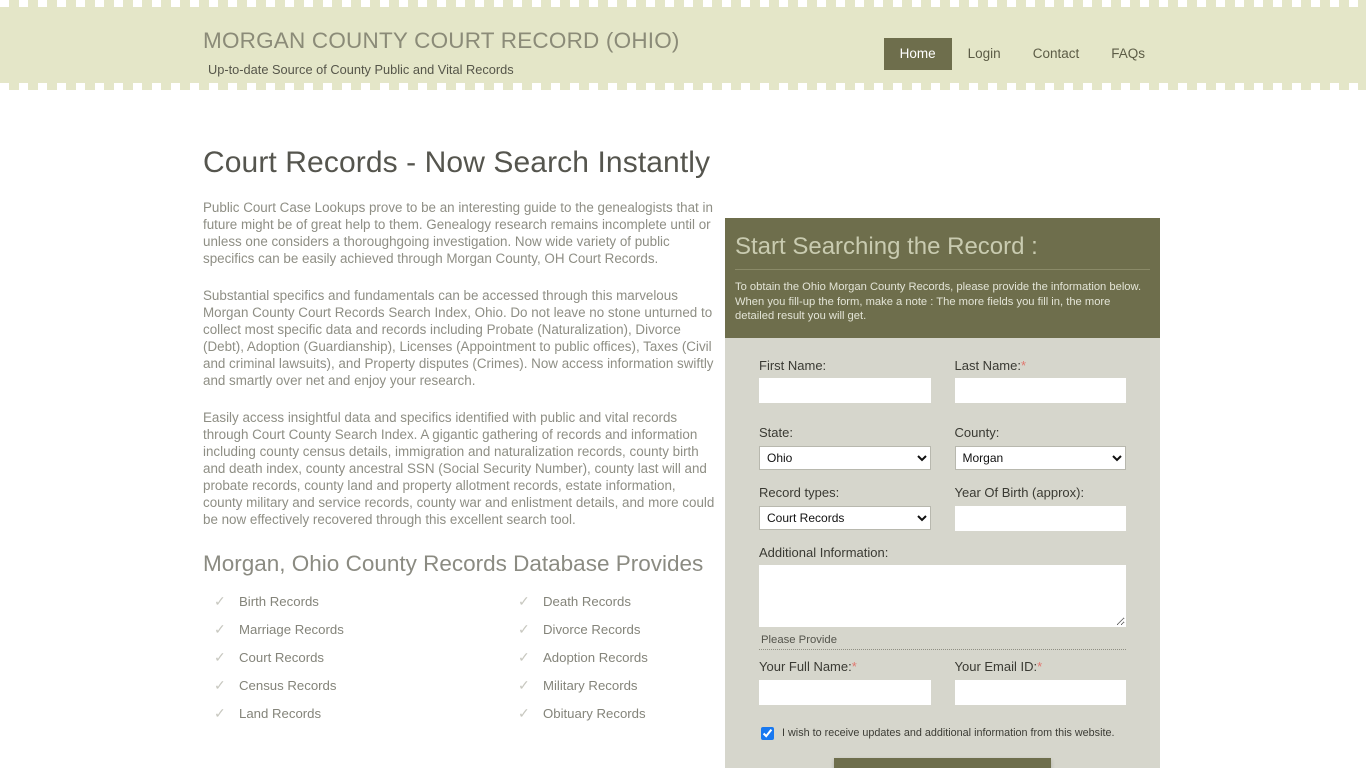  I want to click on email-label-text: Your Email ID:, so click(996, 667).